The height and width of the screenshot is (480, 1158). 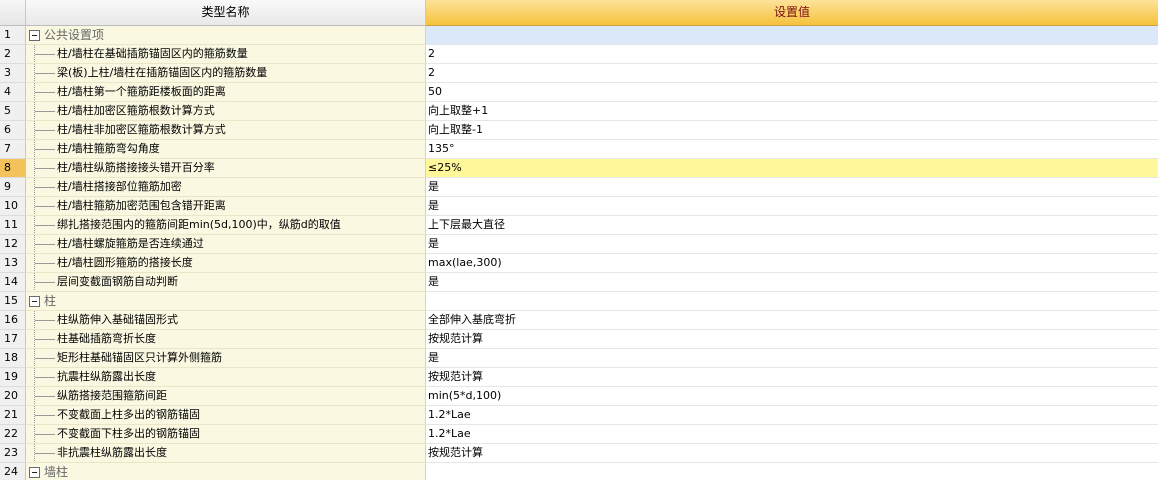 I want to click on type-name-cell: 绑扎搭接范围内的箍筋间距min(5d,100)中，纵筋d的取值, so click(x=226, y=225).